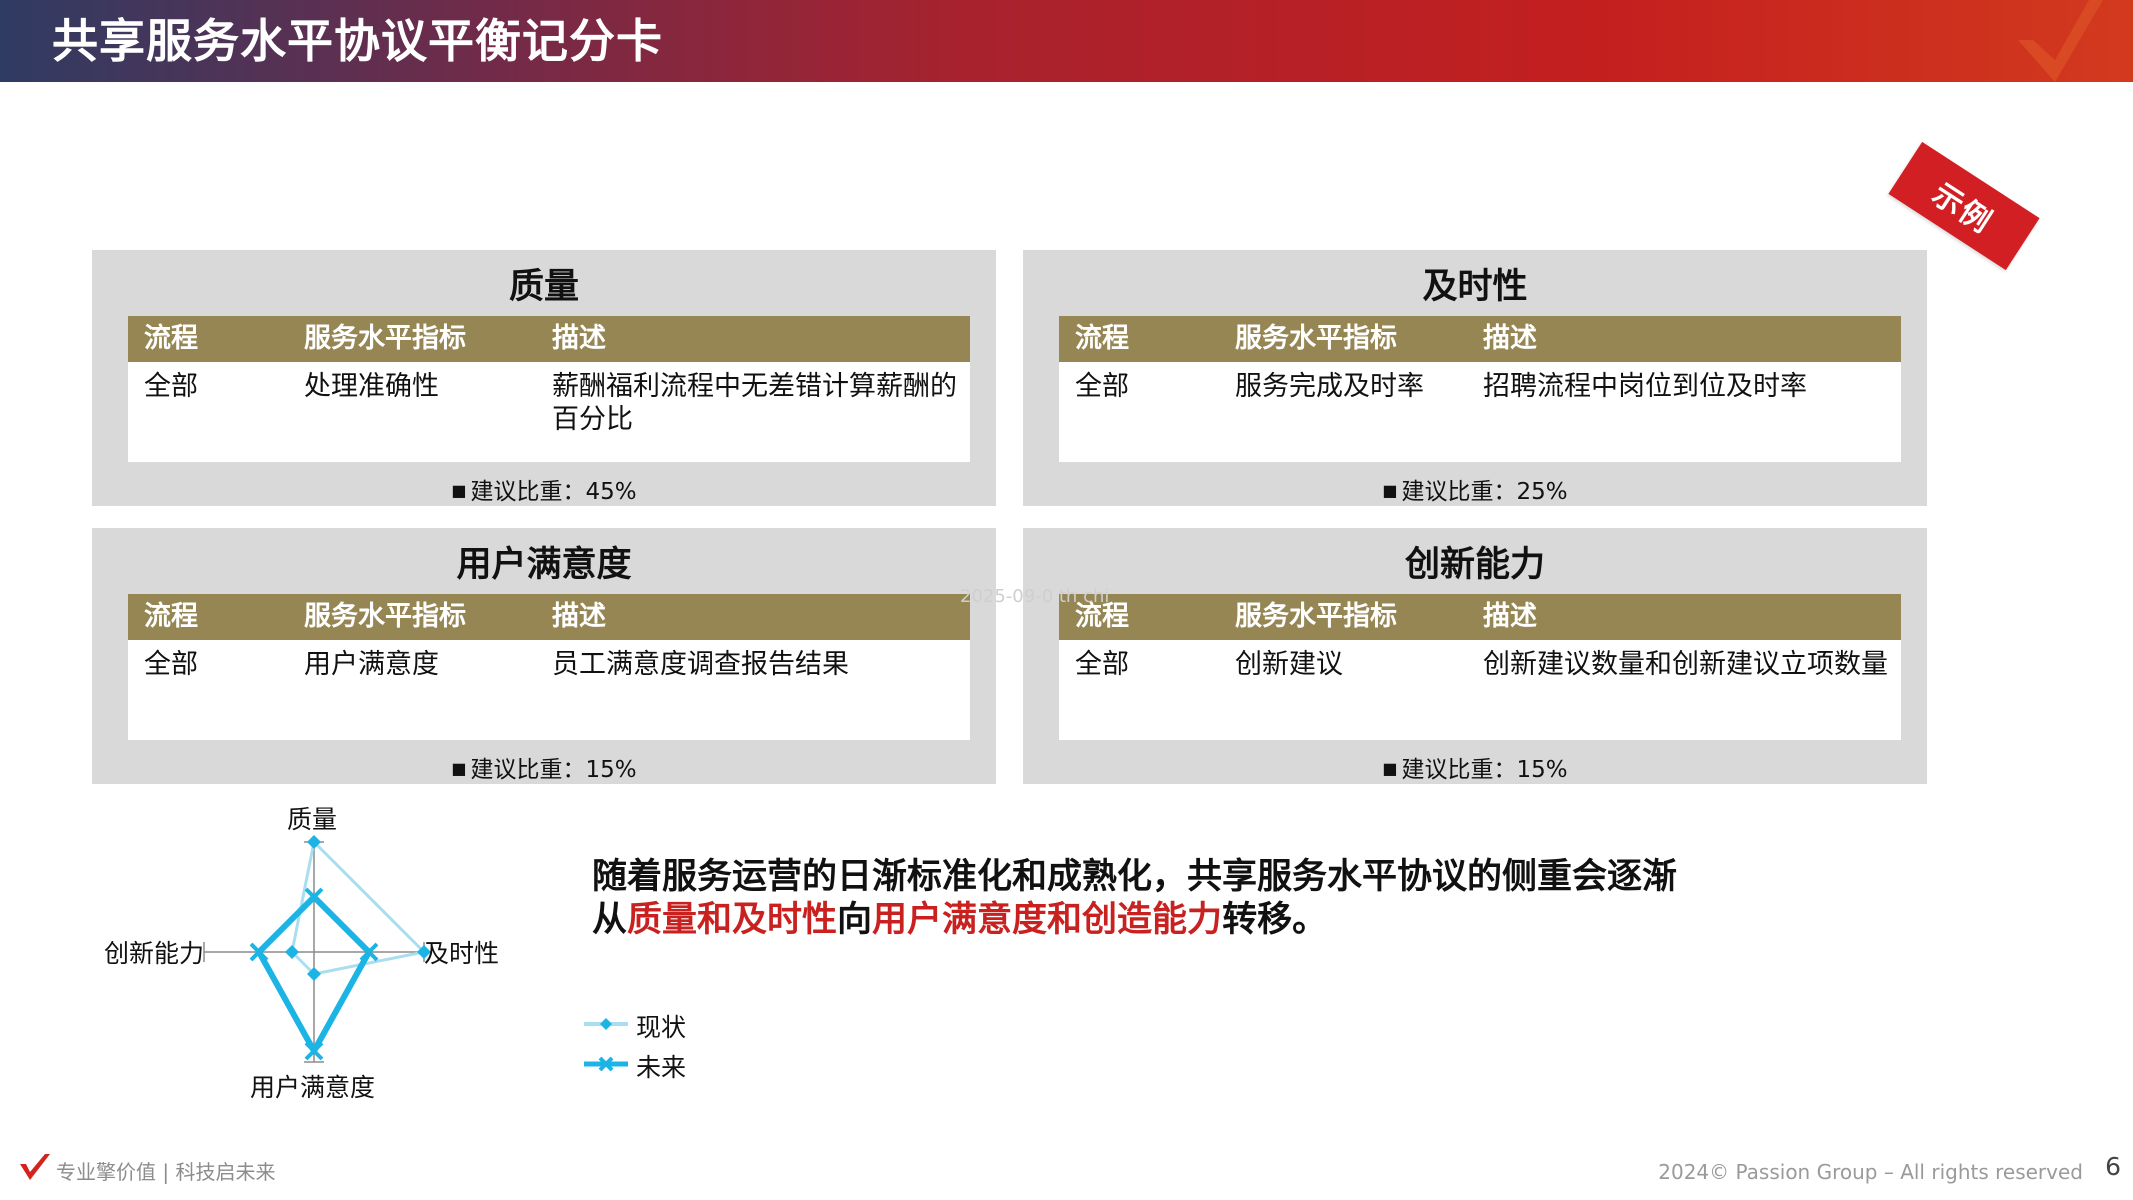 This screenshot has width=2133, height=1200. What do you see at coordinates (1645, 386) in the screenshot?
I see `cell-description: 招聘流程中岗位到位及时率` at bounding box center [1645, 386].